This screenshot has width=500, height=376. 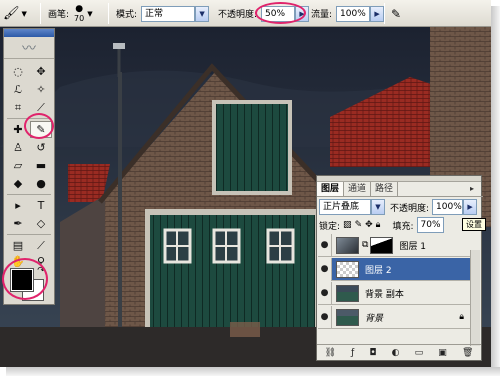 I want to click on mode-control: 模式: 正常 ▼, so click(x=163, y=13).